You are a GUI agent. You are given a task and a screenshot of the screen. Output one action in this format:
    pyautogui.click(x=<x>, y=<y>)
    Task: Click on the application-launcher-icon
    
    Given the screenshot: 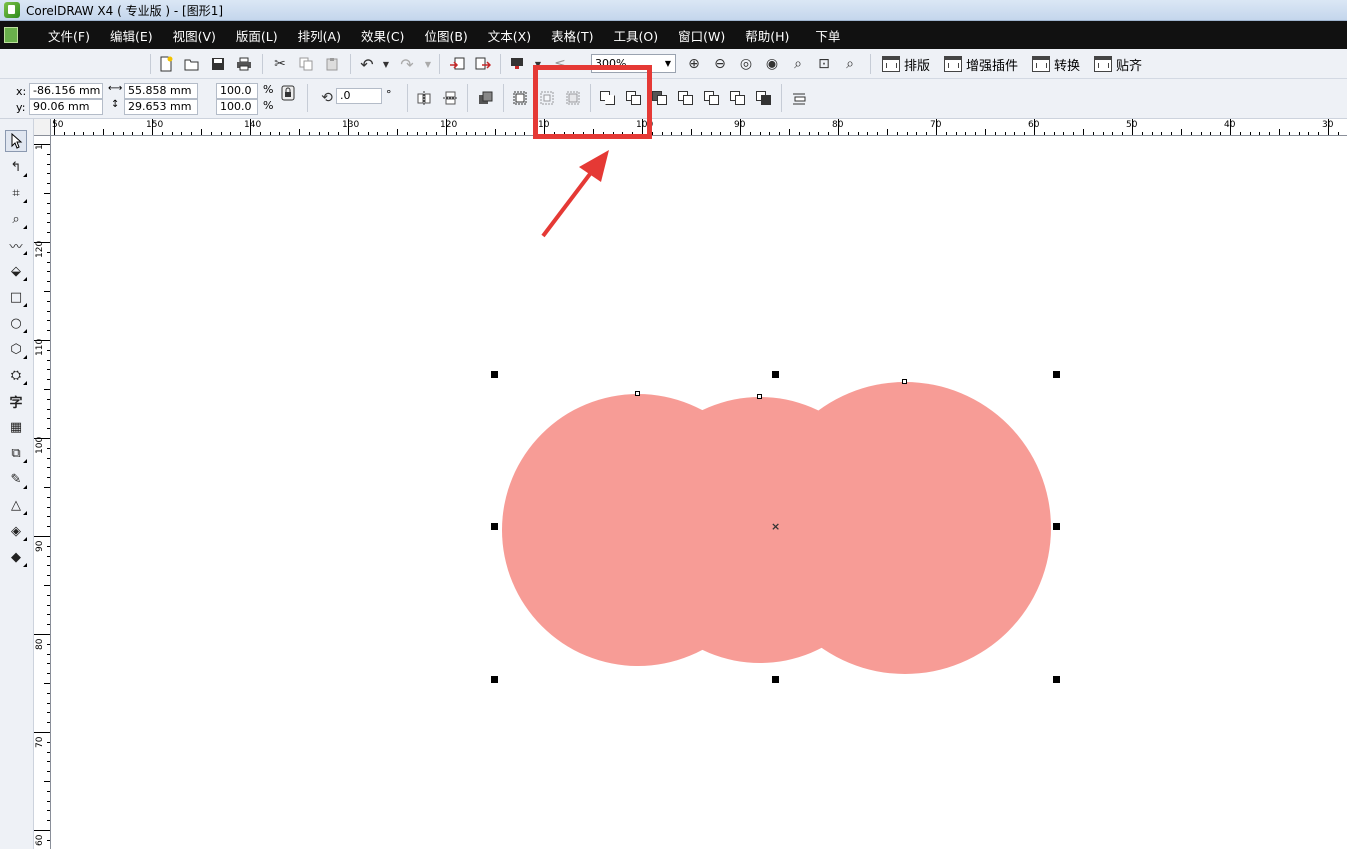 What is the action you would take?
    pyautogui.click(x=517, y=64)
    